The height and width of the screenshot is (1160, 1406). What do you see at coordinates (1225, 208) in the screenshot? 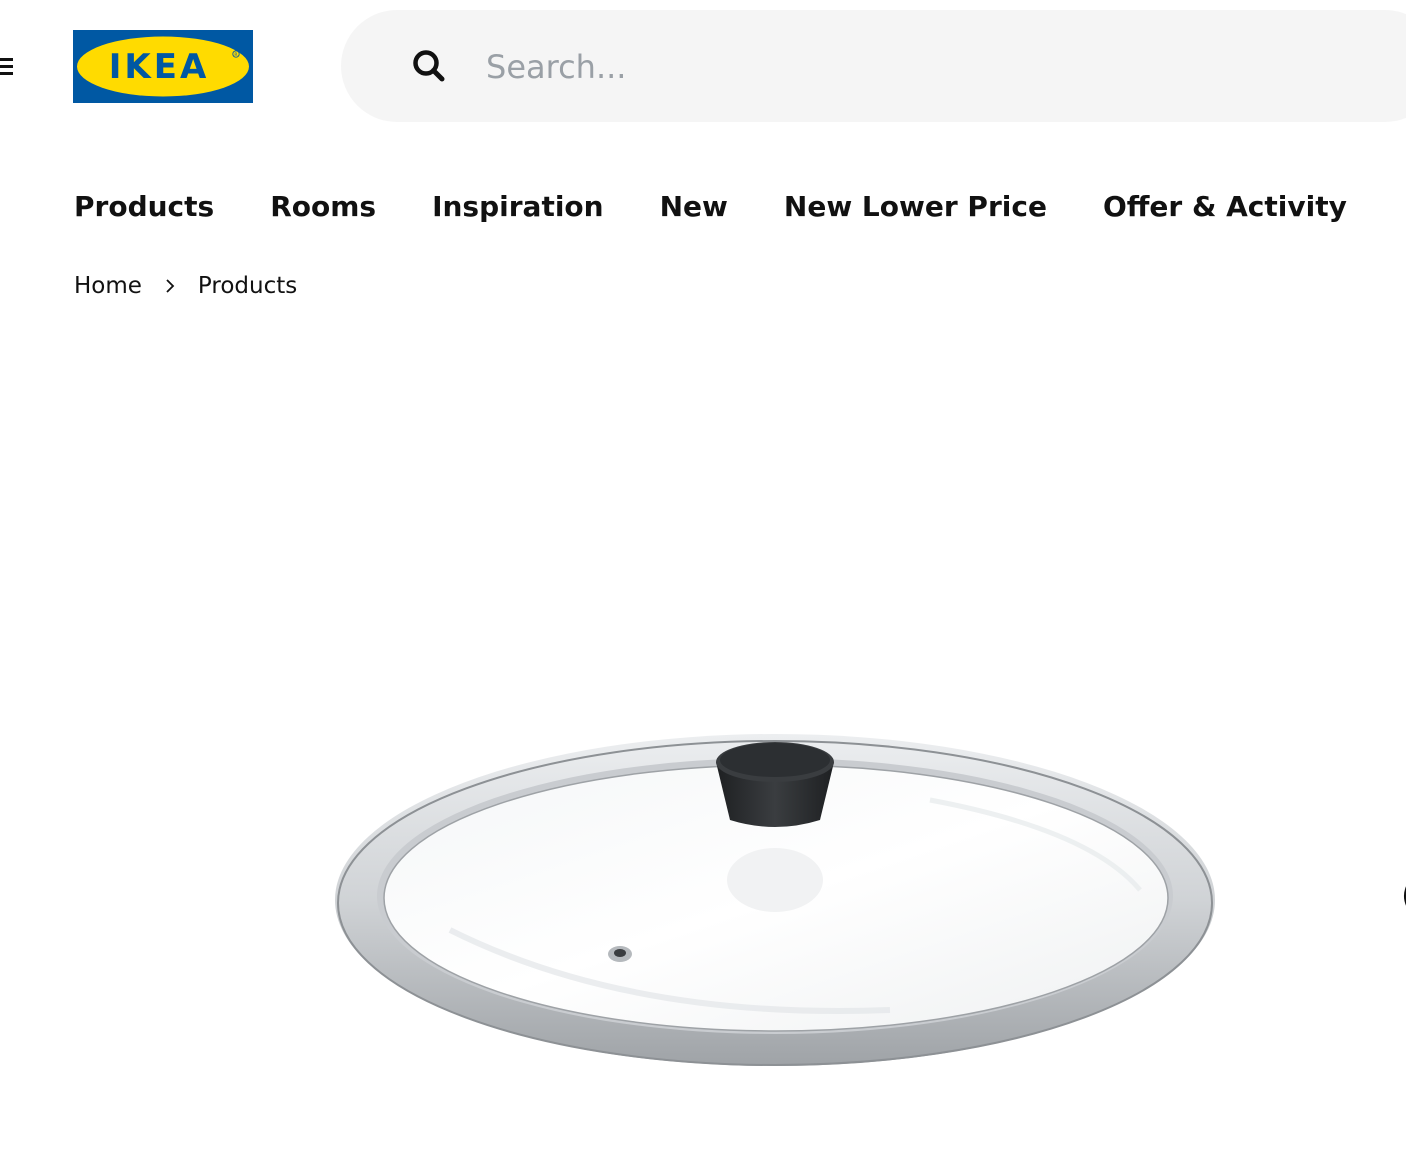
I see `nav-item-offer-activity: Offer & Activity` at bounding box center [1225, 208].